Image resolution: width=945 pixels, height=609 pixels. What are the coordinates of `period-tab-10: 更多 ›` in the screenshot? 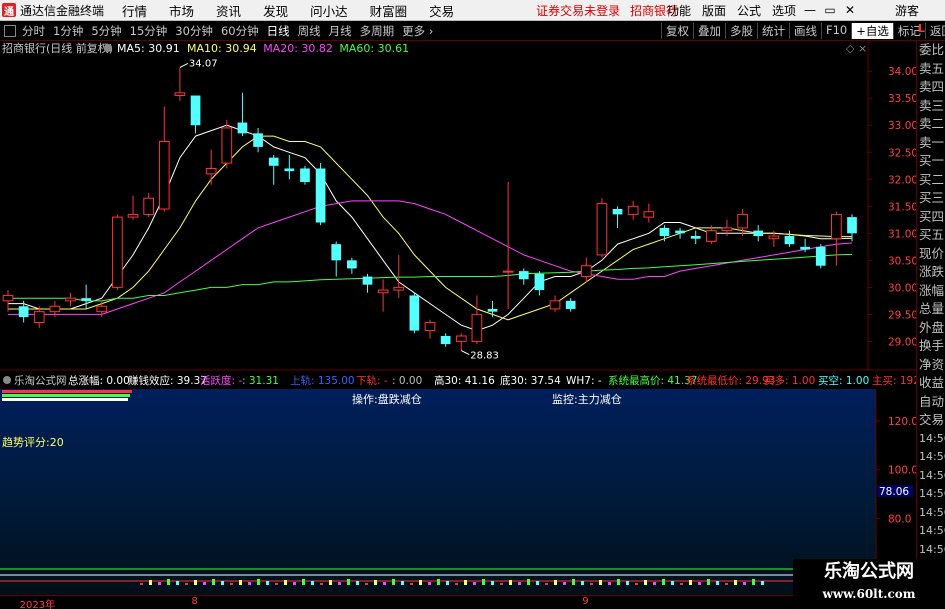 It's located at (417, 31).